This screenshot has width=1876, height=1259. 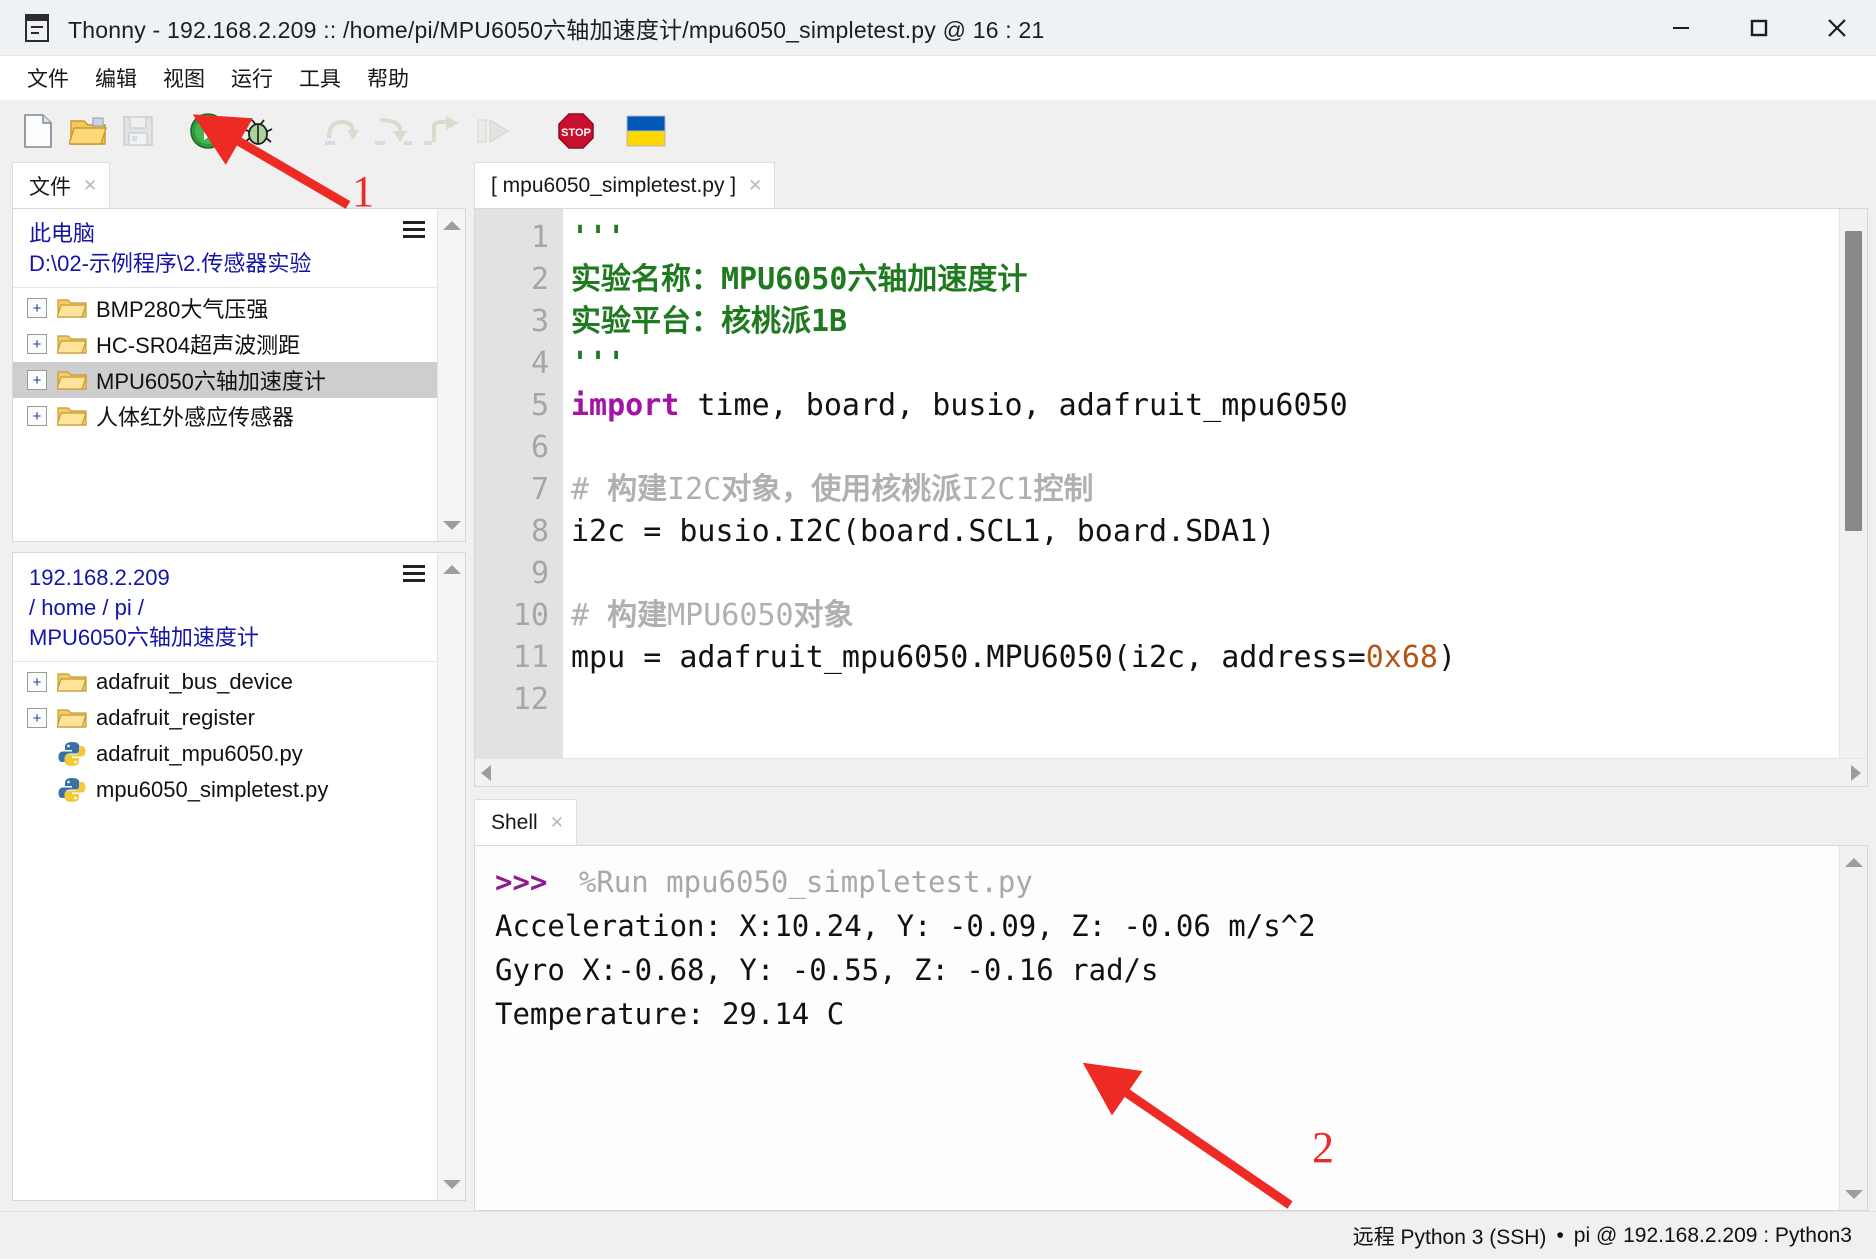 What do you see at coordinates (530, 699) in the screenshot?
I see `line-number: 12` at bounding box center [530, 699].